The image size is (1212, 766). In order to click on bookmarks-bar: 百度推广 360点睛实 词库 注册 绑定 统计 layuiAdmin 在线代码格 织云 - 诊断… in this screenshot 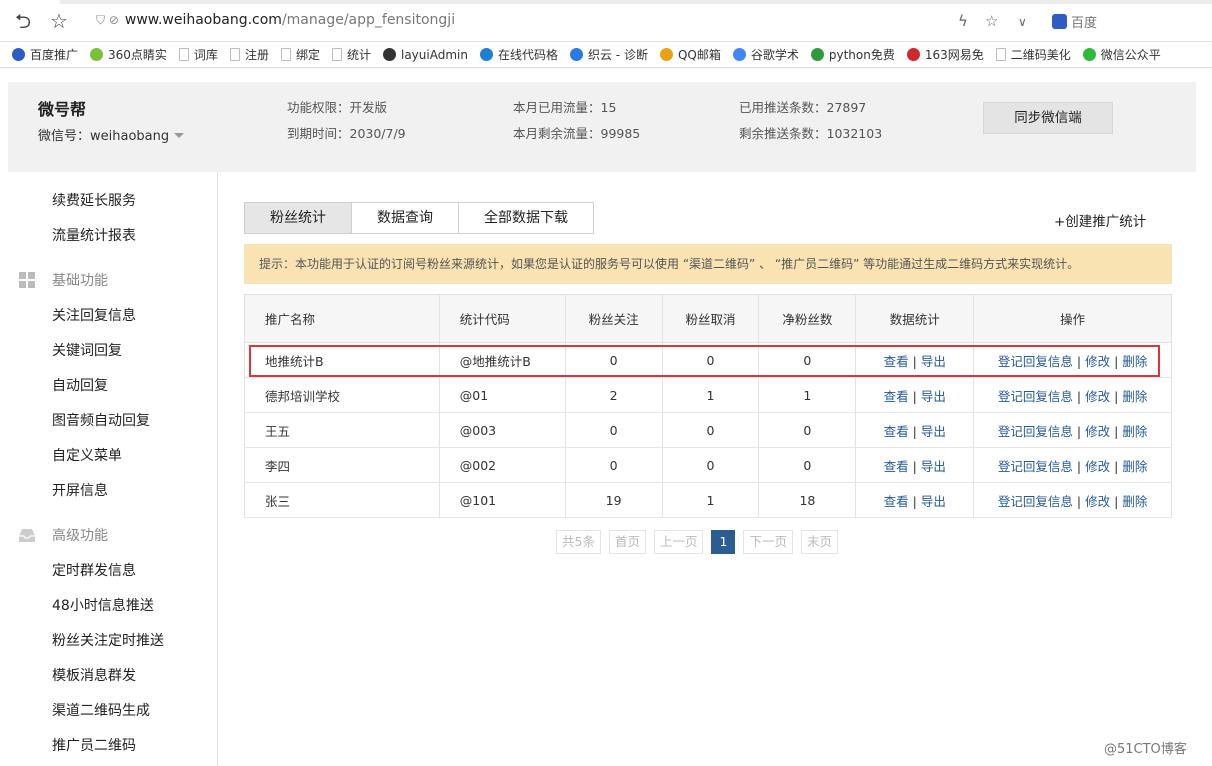, I will do `click(606, 55)`.